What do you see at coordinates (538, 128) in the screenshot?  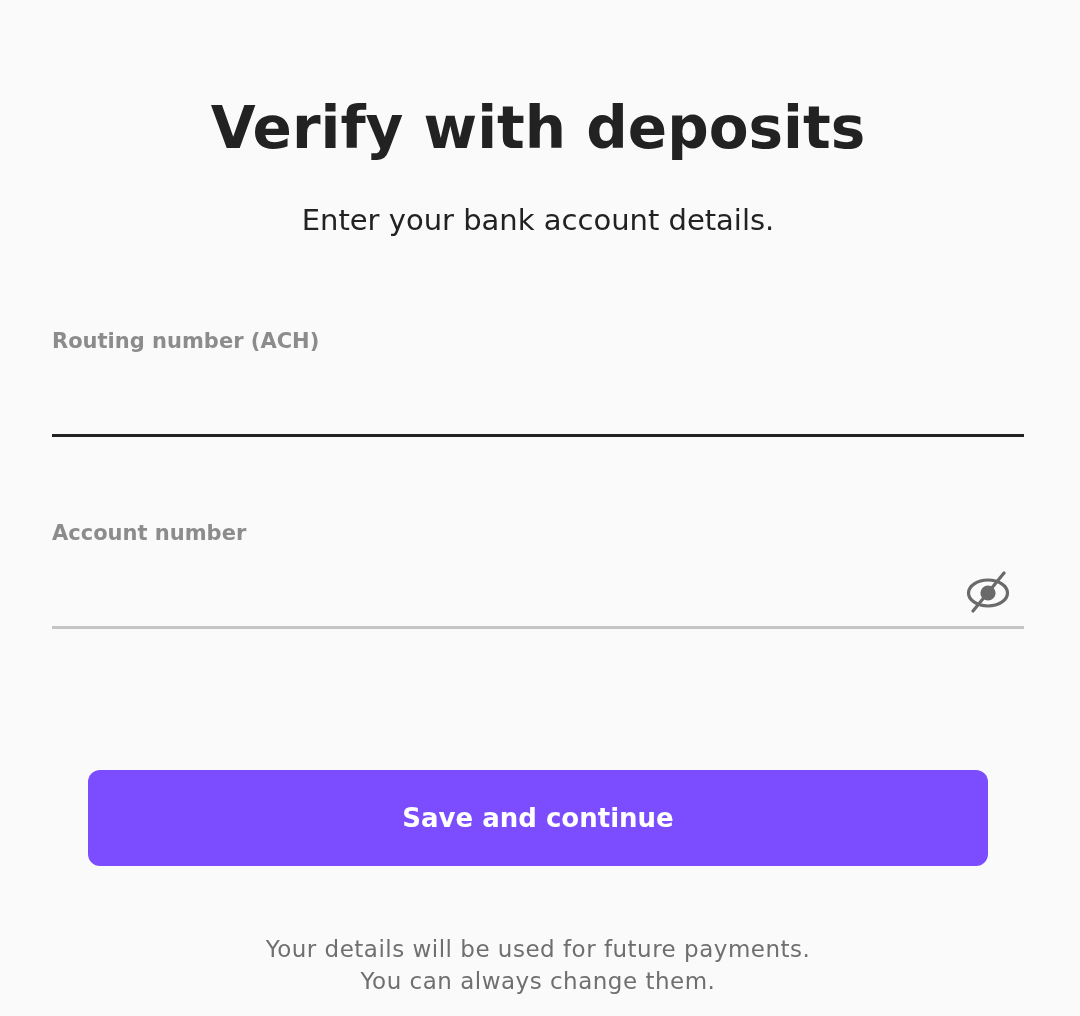 I see `page-title: Verify with deposits` at bounding box center [538, 128].